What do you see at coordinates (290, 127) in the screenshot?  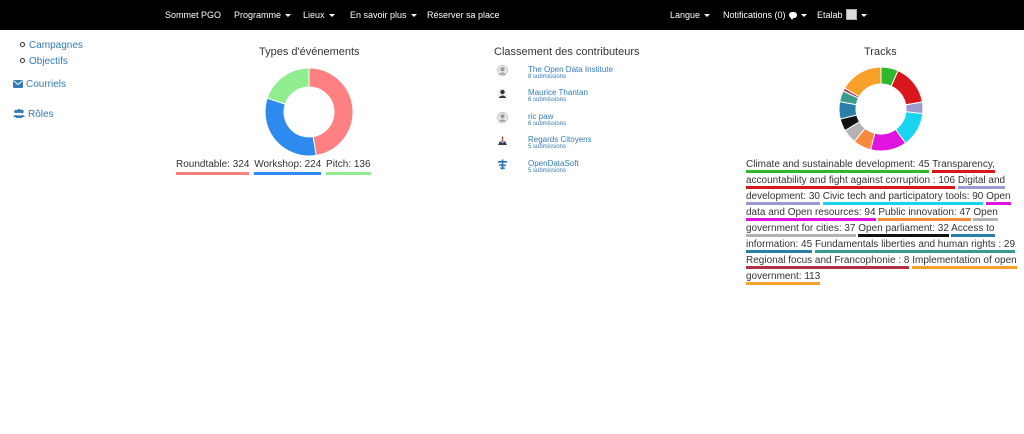 I see `donut-slice-workshop` at bounding box center [290, 127].